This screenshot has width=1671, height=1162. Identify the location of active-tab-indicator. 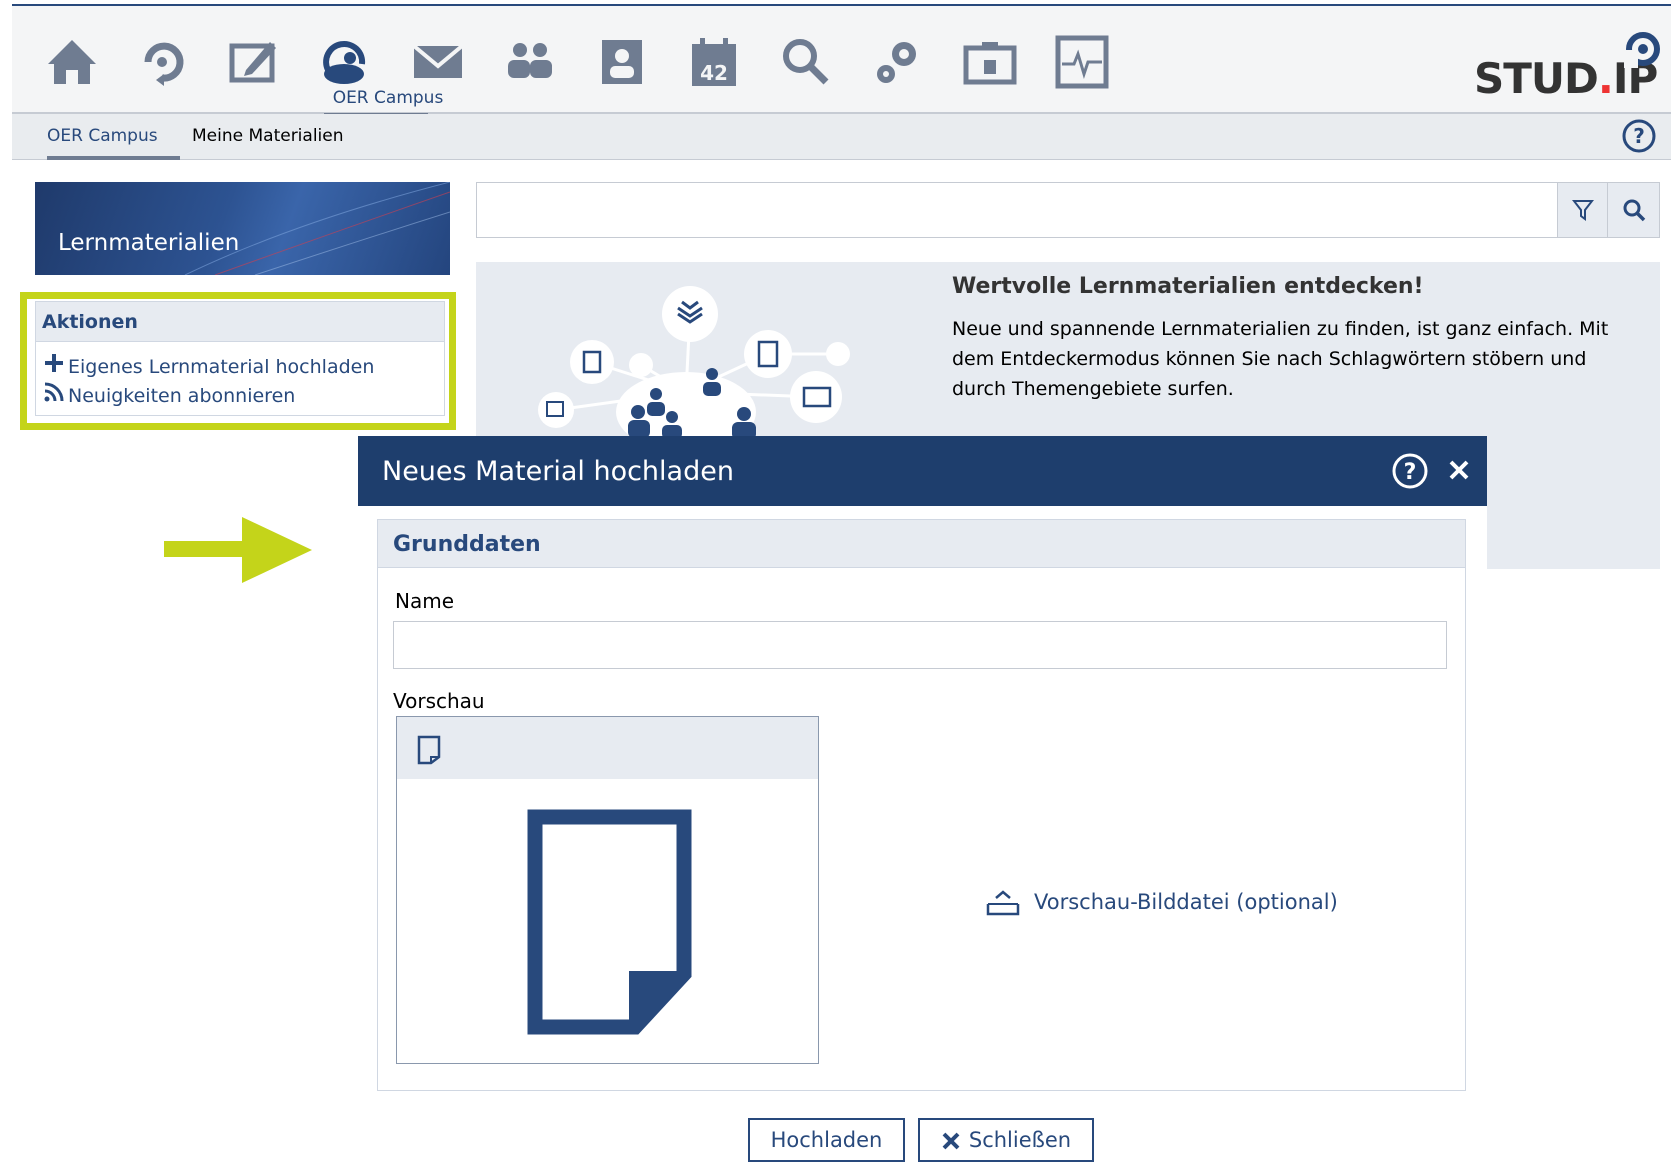
(113, 158).